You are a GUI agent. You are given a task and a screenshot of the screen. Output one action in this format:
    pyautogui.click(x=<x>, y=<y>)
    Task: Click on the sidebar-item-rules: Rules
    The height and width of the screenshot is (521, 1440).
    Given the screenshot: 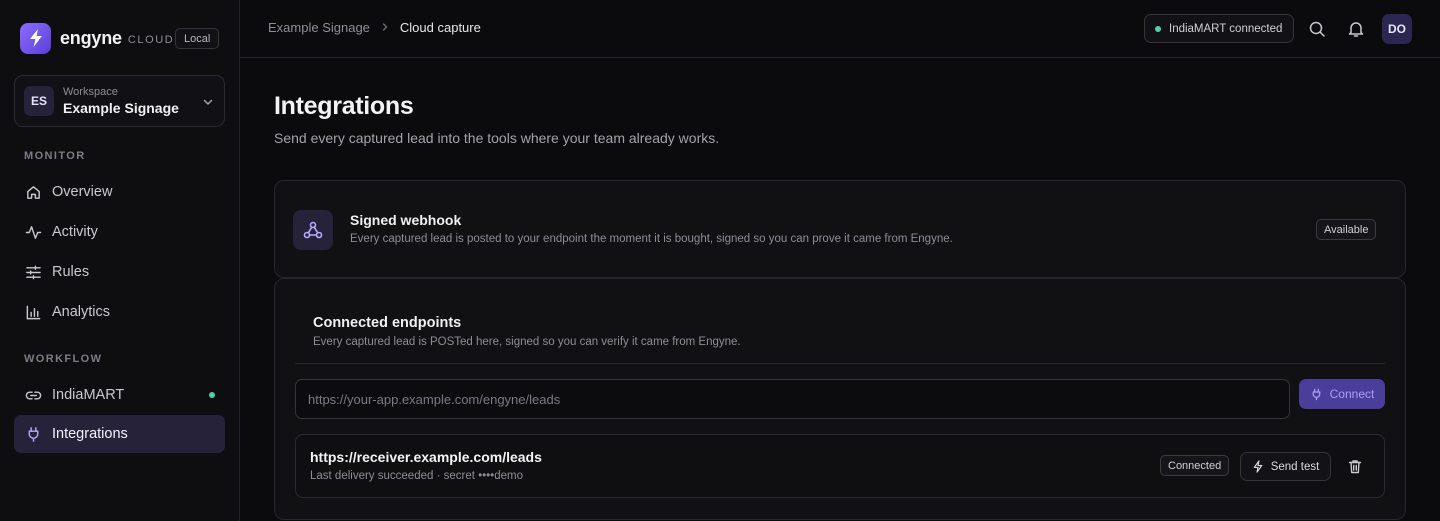 What is the action you would take?
    pyautogui.click(x=119, y=272)
    